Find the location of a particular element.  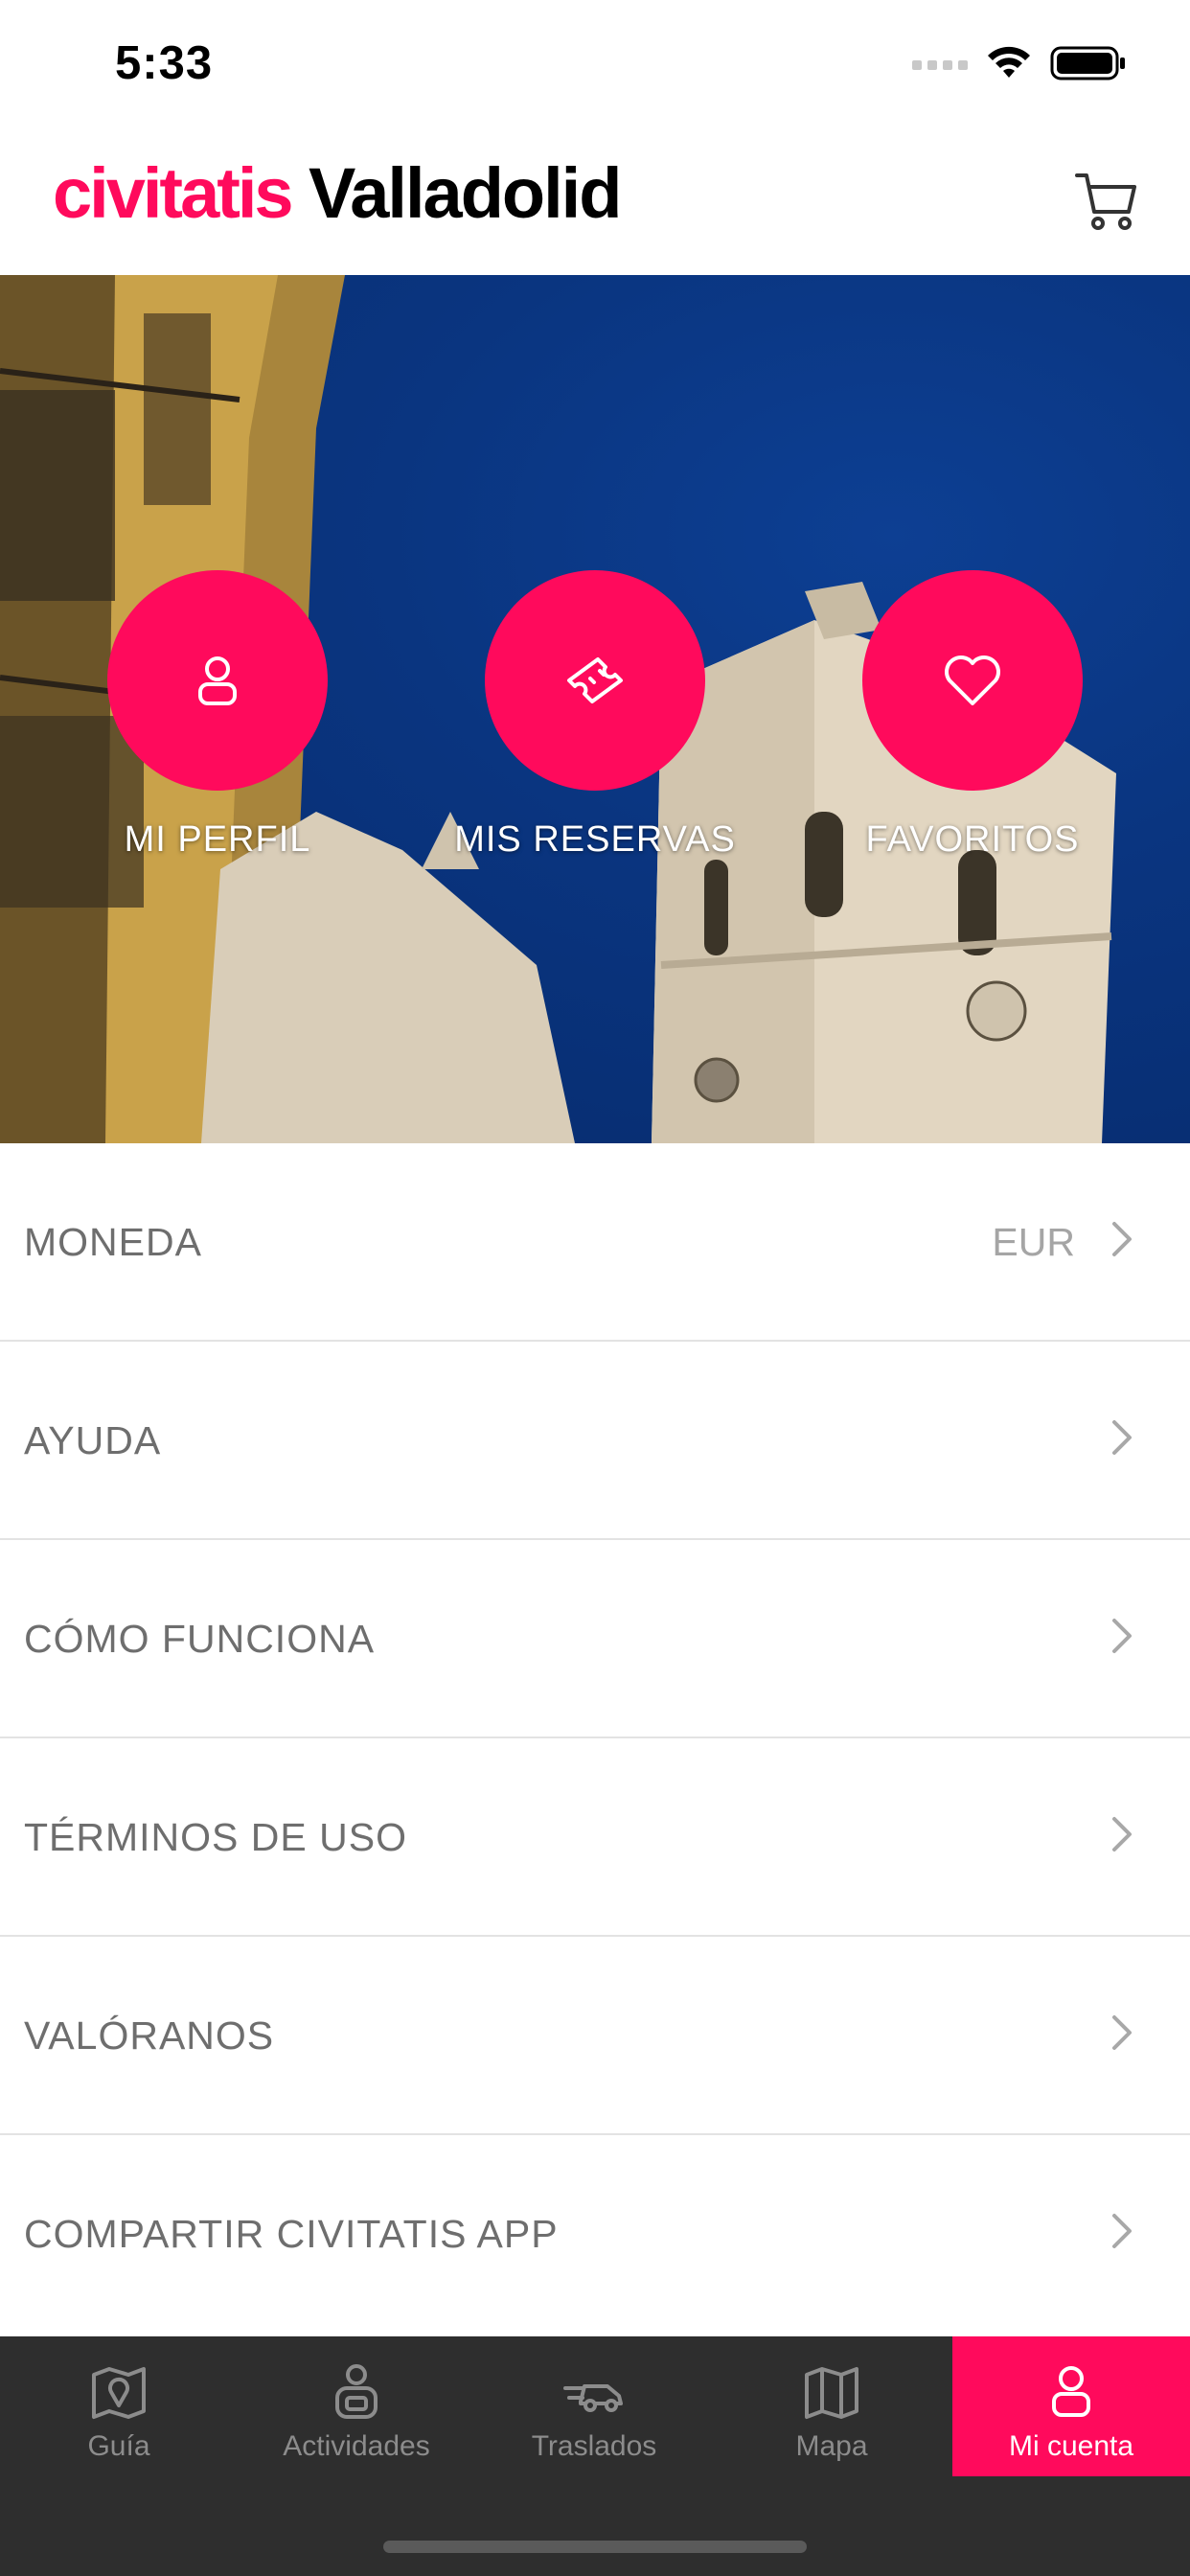

heart-icon is located at coordinates (973, 680).